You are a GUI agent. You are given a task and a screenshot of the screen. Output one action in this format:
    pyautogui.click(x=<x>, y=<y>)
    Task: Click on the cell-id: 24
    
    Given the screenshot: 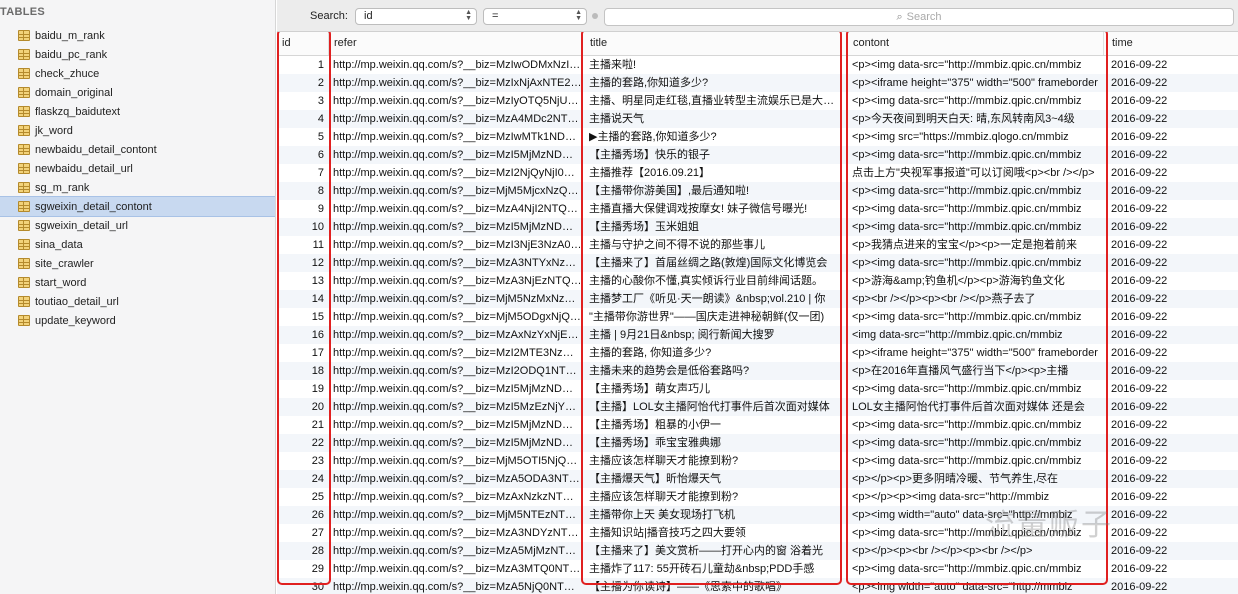 What is the action you would take?
    pyautogui.click(x=303, y=479)
    